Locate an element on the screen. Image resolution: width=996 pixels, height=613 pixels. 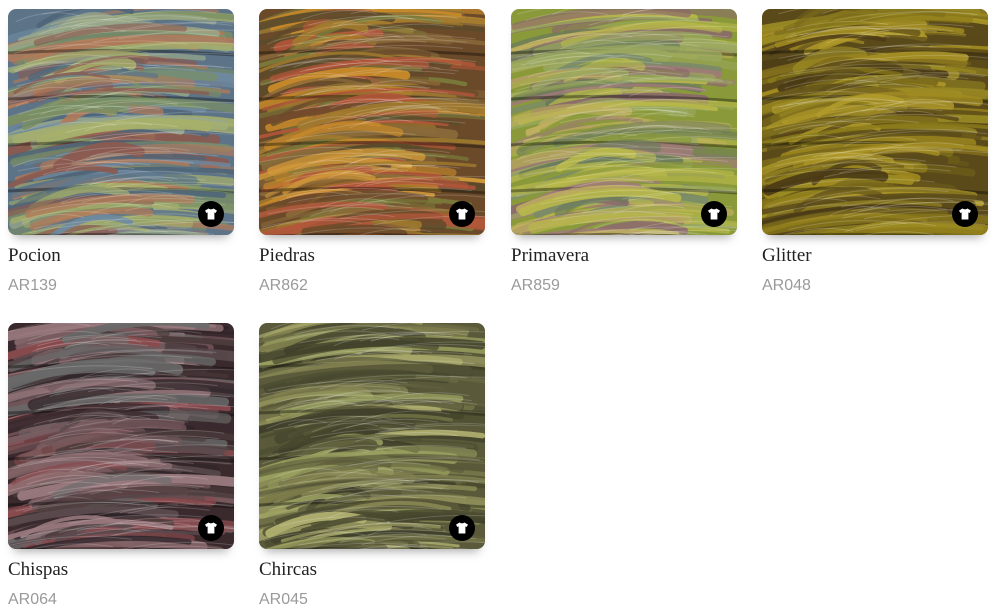
product-code: AR064 is located at coordinates (32, 599).